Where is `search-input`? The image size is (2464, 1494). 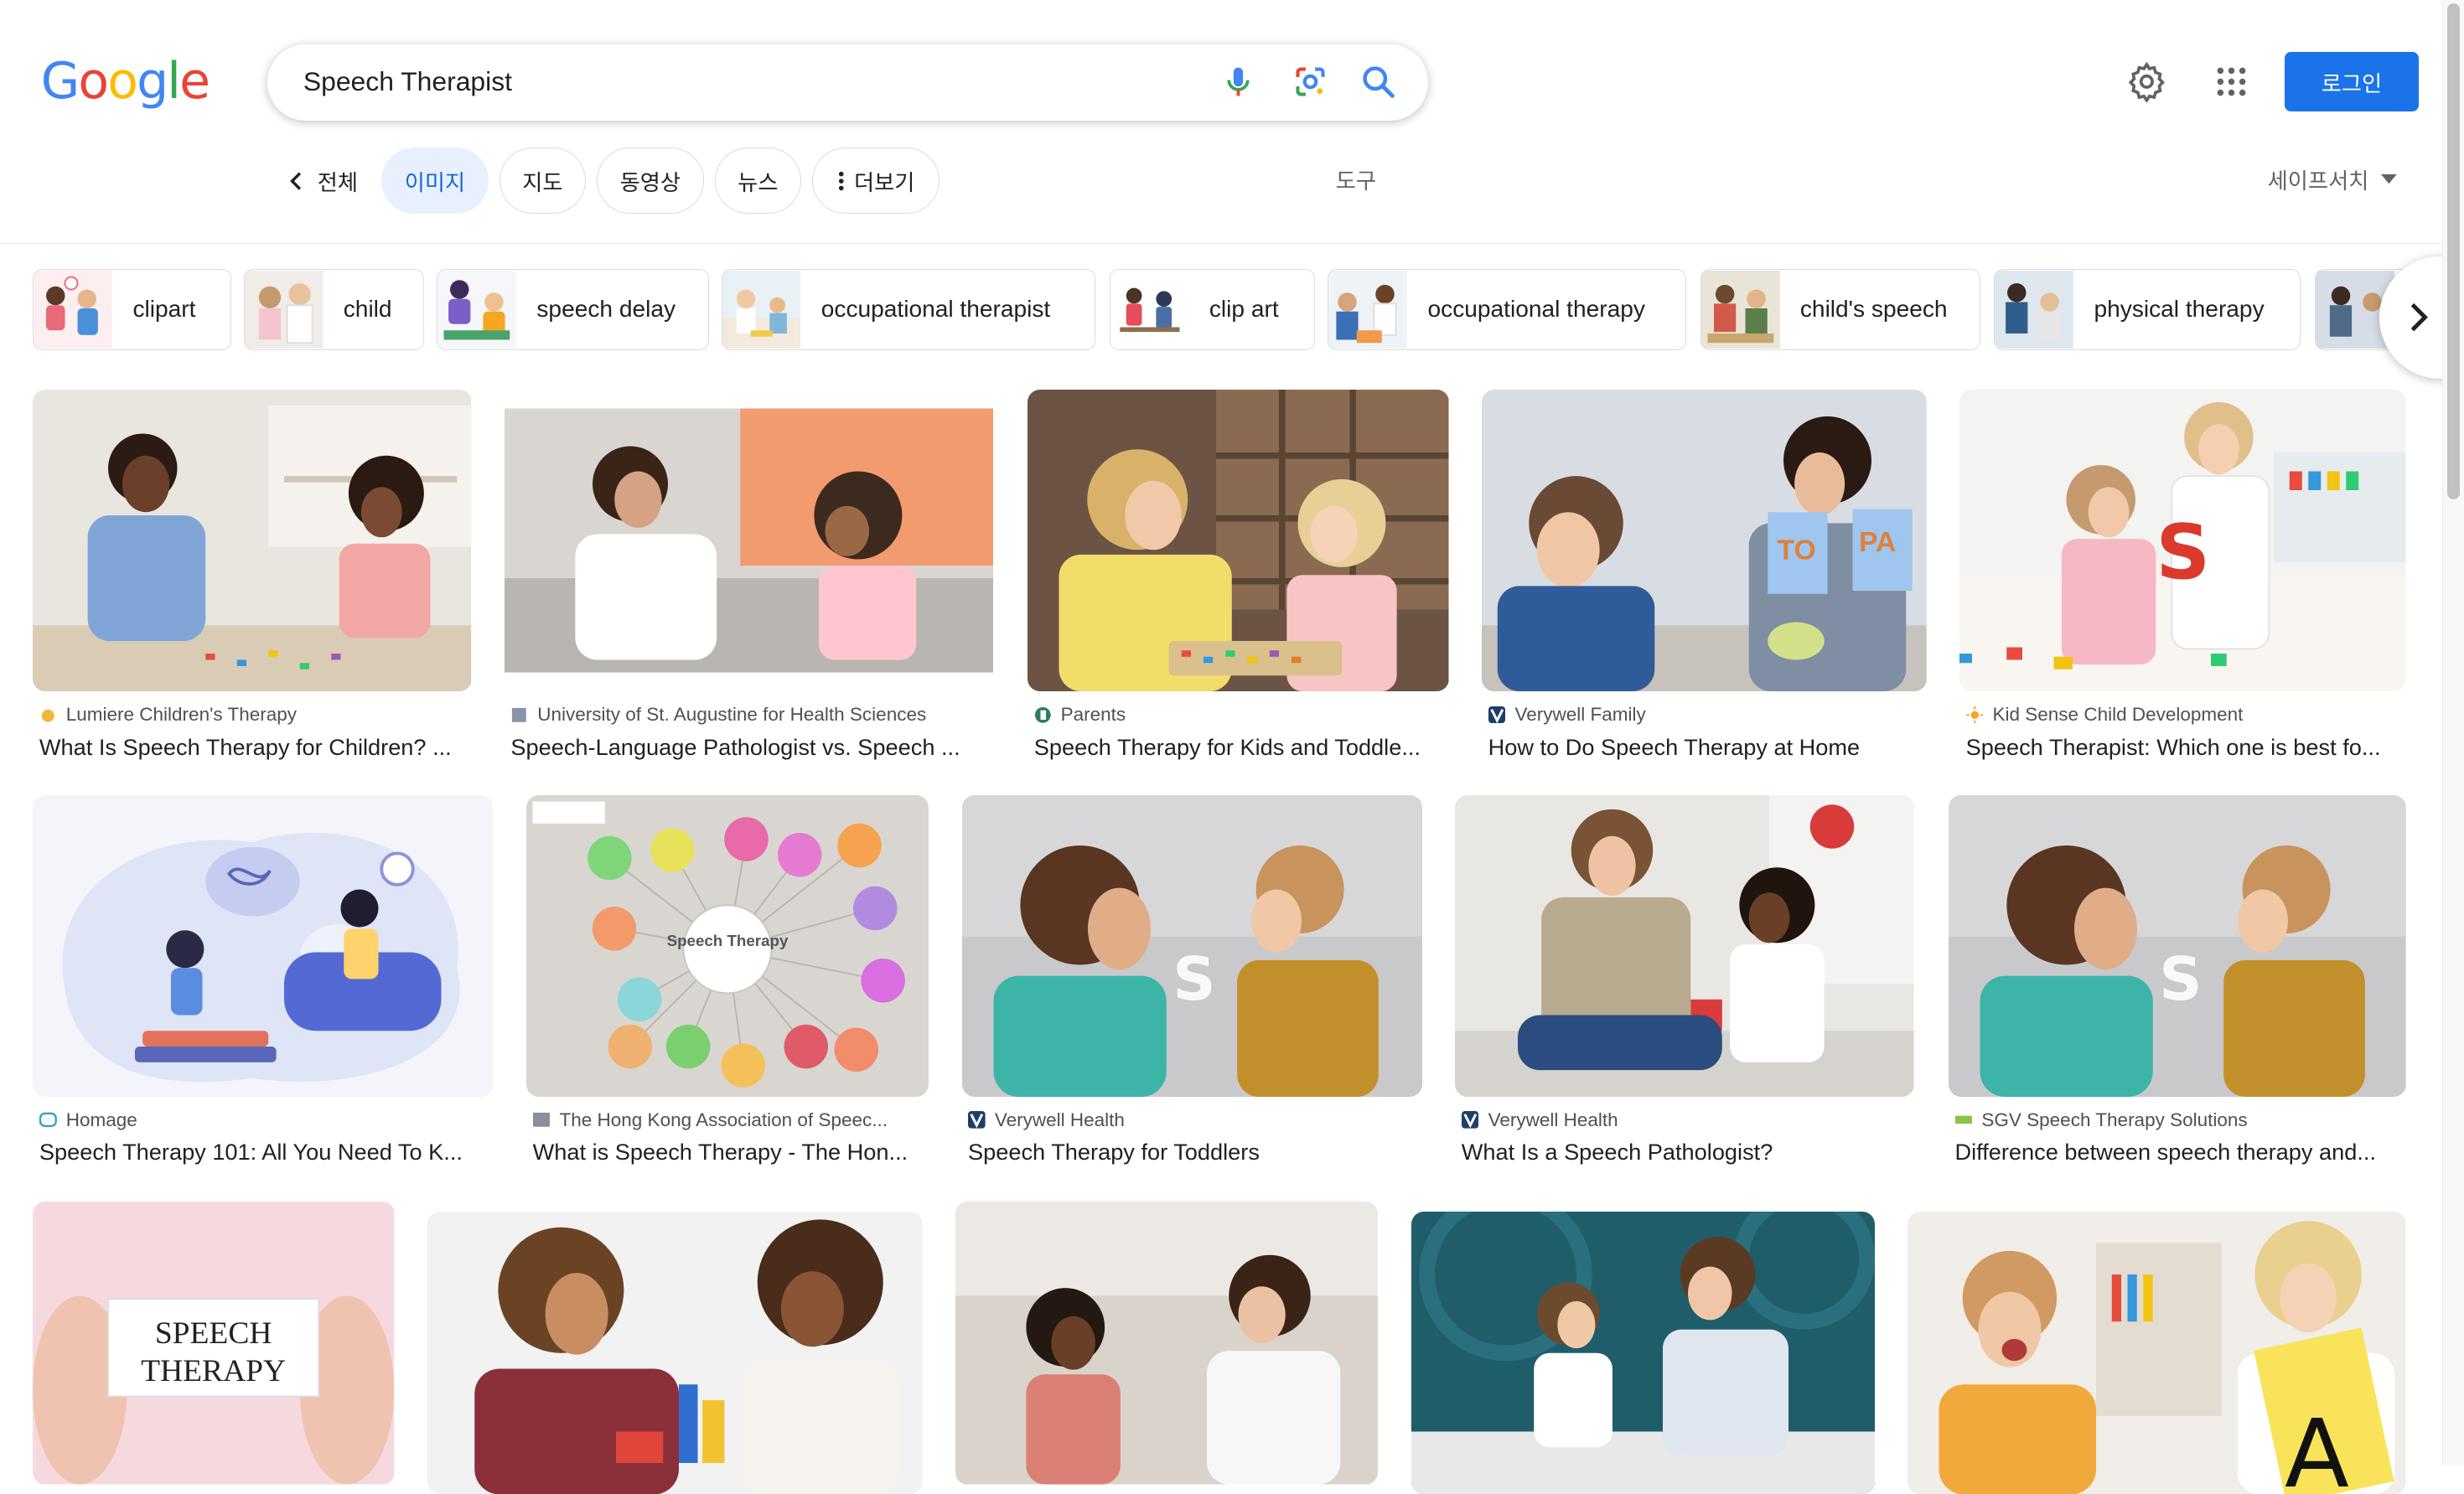 search-input is located at coordinates (743, 82).